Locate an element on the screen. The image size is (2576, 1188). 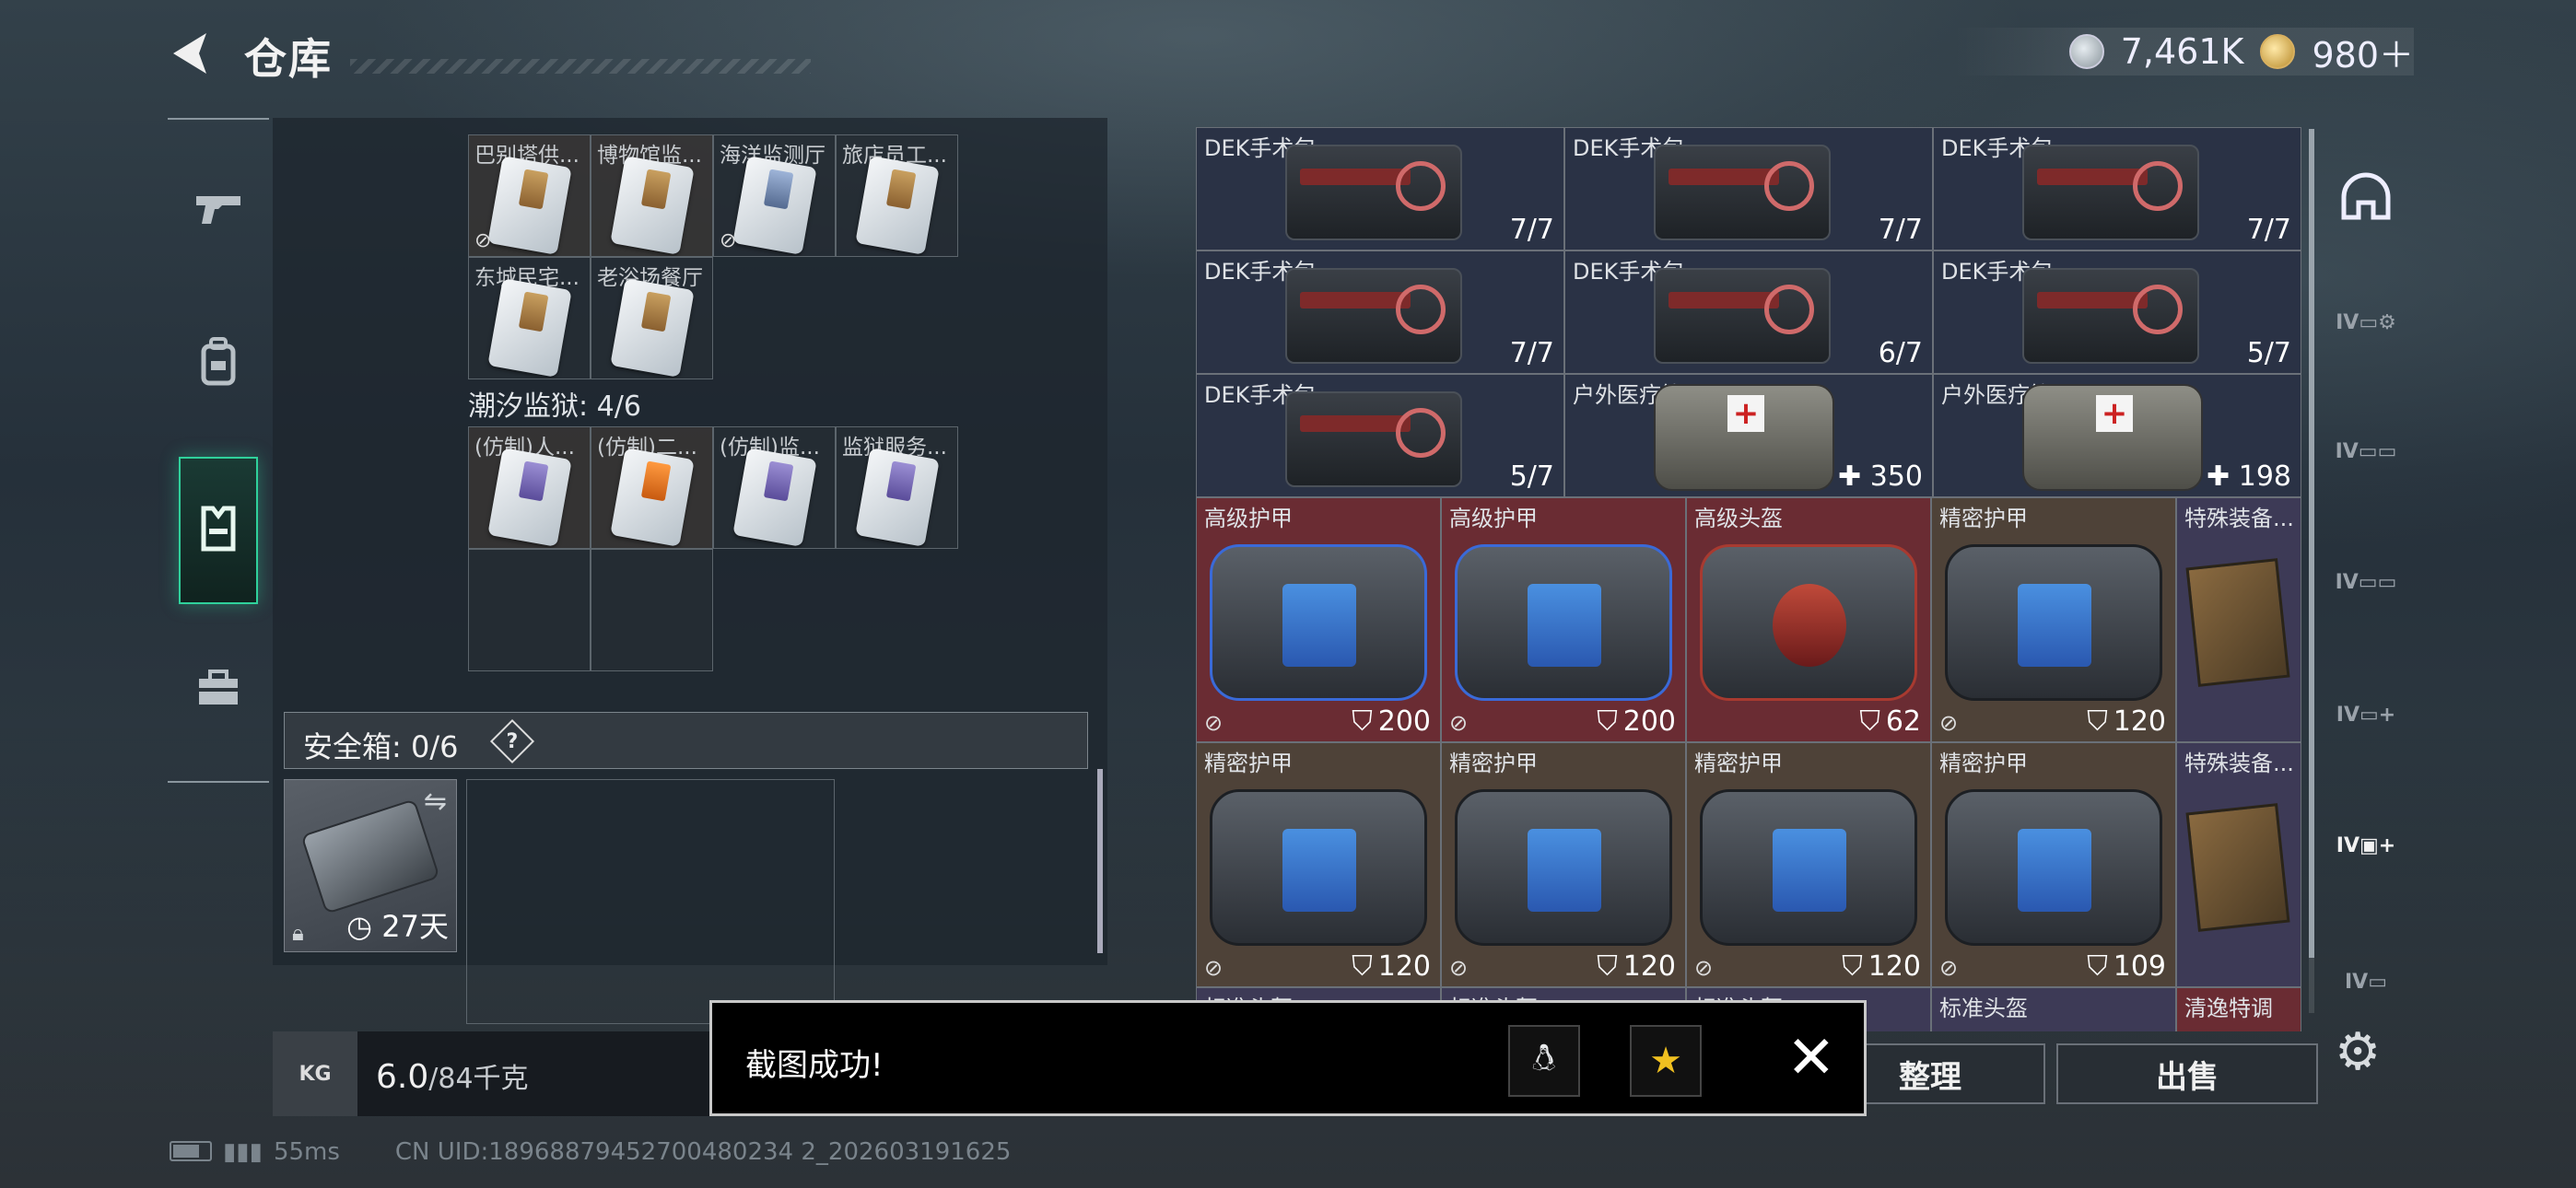
tab-toolbox is located at coordinates (218, 690).